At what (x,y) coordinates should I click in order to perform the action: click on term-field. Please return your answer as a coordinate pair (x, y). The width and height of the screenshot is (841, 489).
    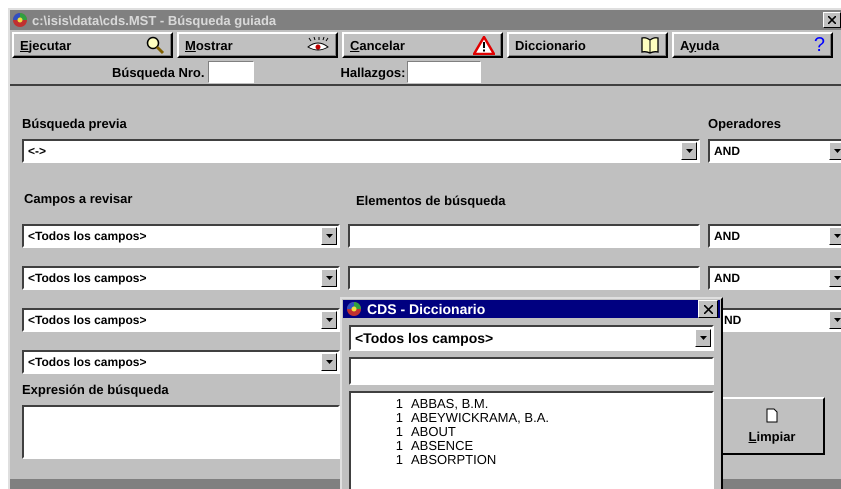
    Looking at the image, I should click on (531, 371).